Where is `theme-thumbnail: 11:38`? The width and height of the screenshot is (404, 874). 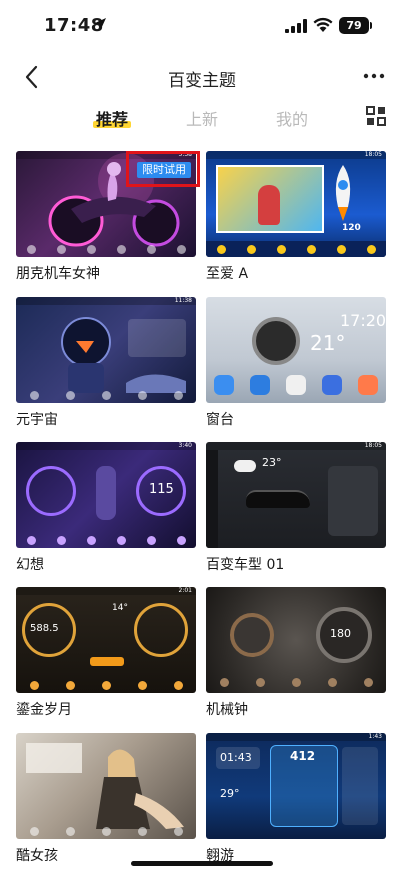 theme-thumbnail: 11:38 is located at coordinates (106, 350).